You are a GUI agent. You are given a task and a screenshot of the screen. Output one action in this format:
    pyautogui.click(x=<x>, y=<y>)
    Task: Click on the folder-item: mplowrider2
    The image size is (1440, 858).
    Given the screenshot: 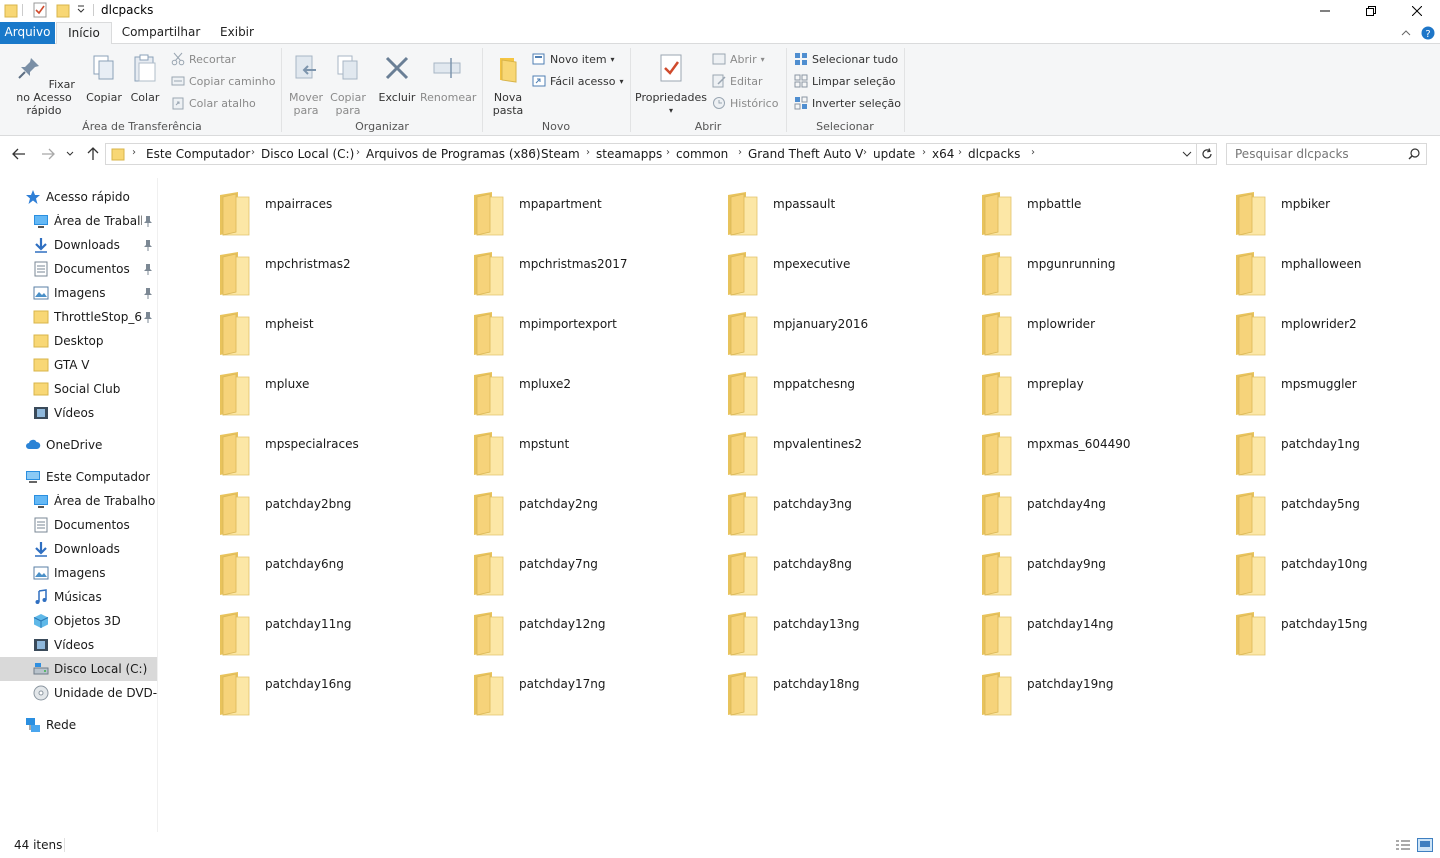 What is the action you would take?
    pyautogui.click(x=1301, y=327)
    